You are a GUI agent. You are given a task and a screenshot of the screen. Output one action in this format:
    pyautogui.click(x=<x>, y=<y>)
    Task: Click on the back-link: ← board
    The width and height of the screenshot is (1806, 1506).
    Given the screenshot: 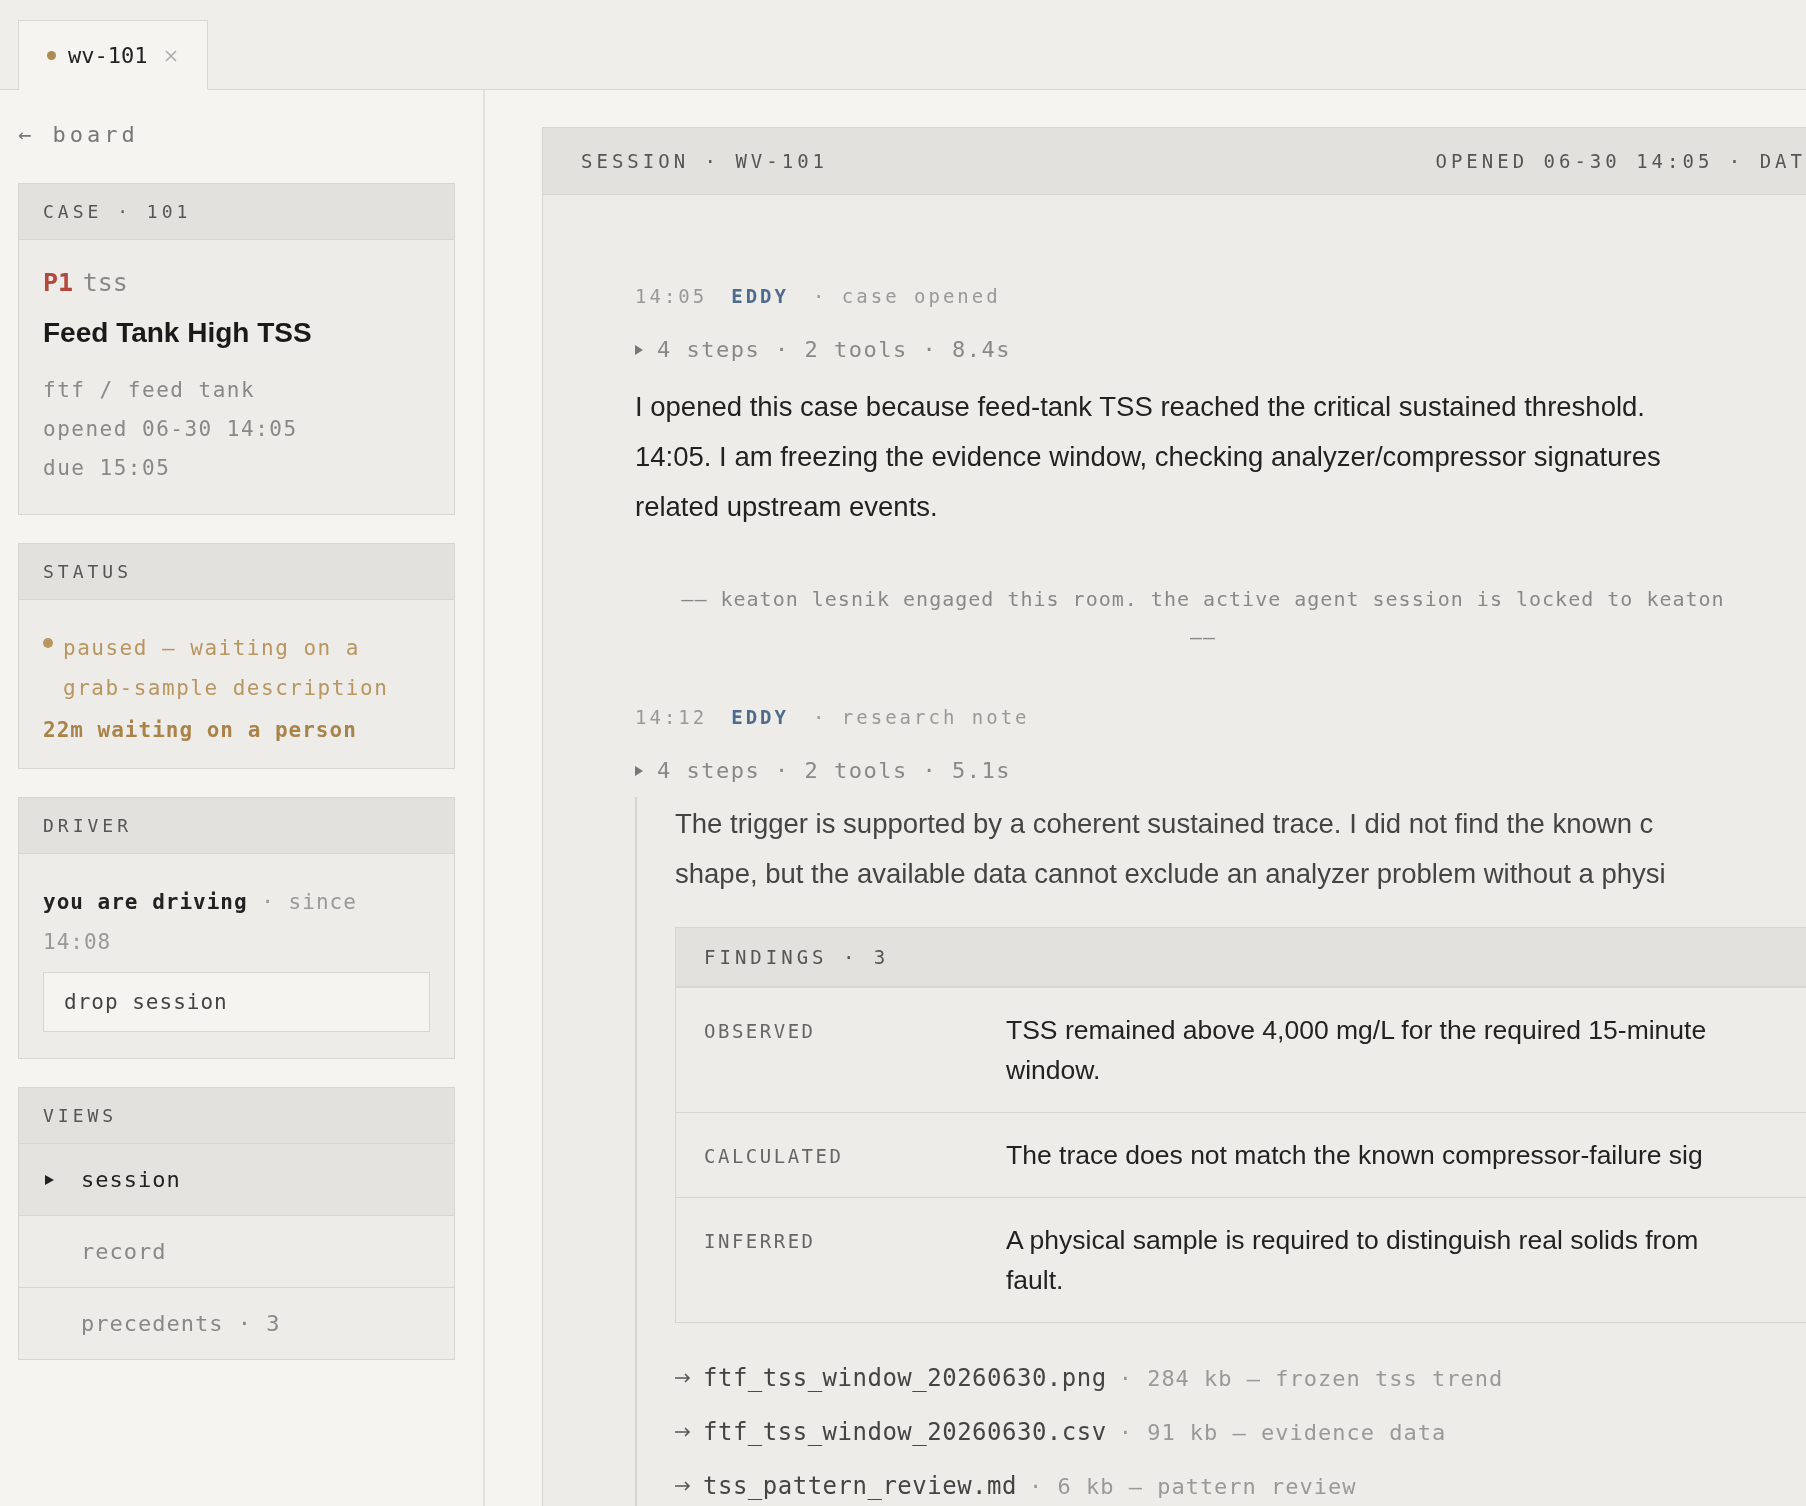 What is the action you would take?
    pyautogui.click(x=78, y=134)
    